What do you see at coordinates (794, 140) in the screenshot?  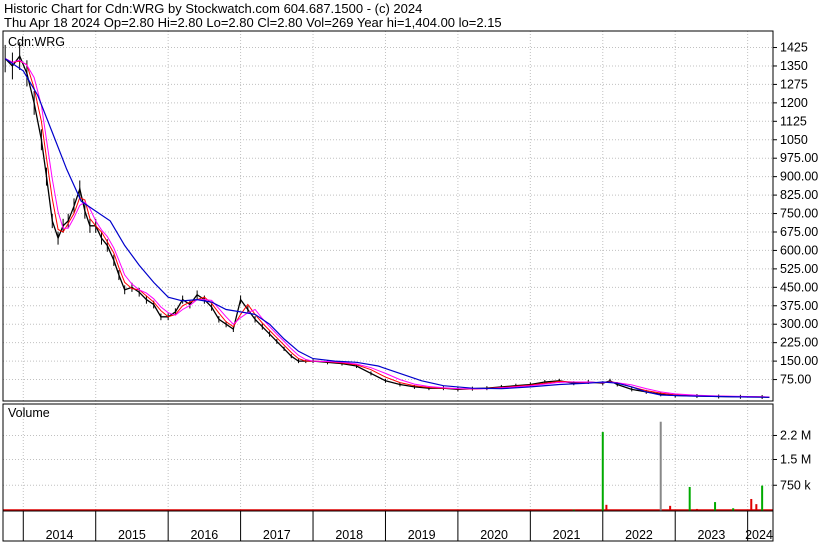 I see `price-tick-label: 1050` at bounding box center [794, 140].